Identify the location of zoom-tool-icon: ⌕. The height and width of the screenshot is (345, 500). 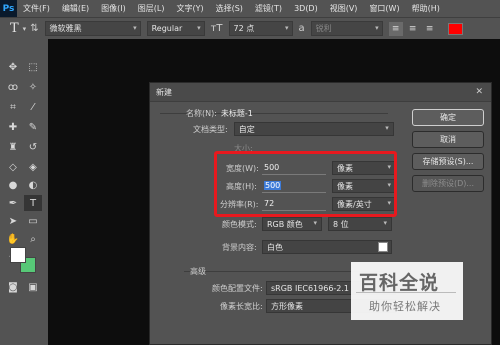
(33, 239).